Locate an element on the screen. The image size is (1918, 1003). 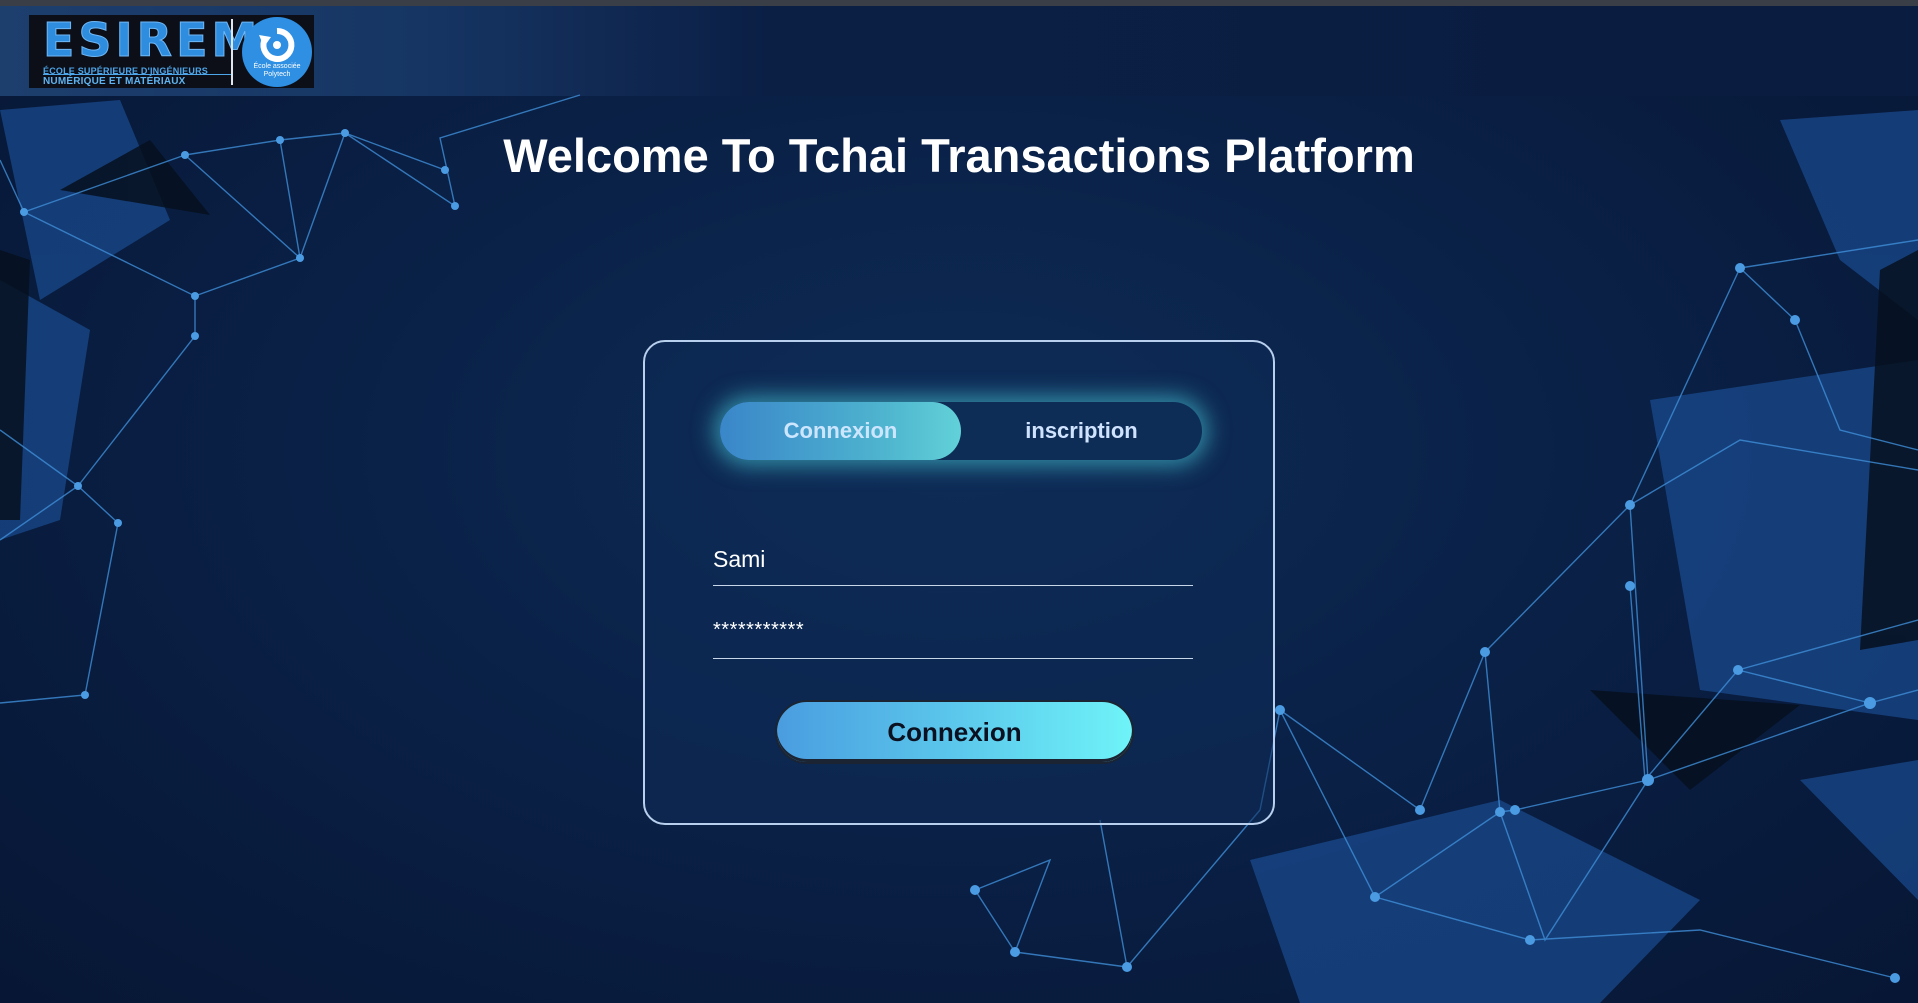
polytech-badge-icon: École associée Polytech is located at coordinates (277, 52).